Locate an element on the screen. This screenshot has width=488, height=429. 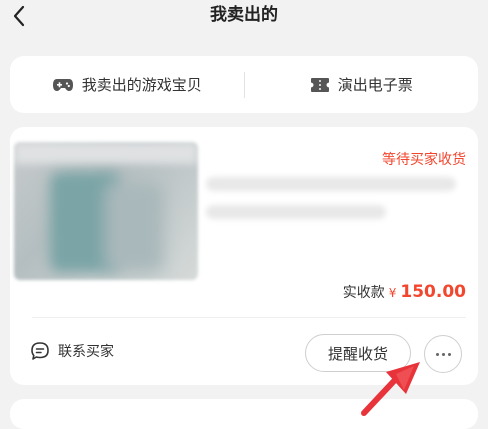
contact-buyer-button: 联系买家 is located at coordinates (72, 351).